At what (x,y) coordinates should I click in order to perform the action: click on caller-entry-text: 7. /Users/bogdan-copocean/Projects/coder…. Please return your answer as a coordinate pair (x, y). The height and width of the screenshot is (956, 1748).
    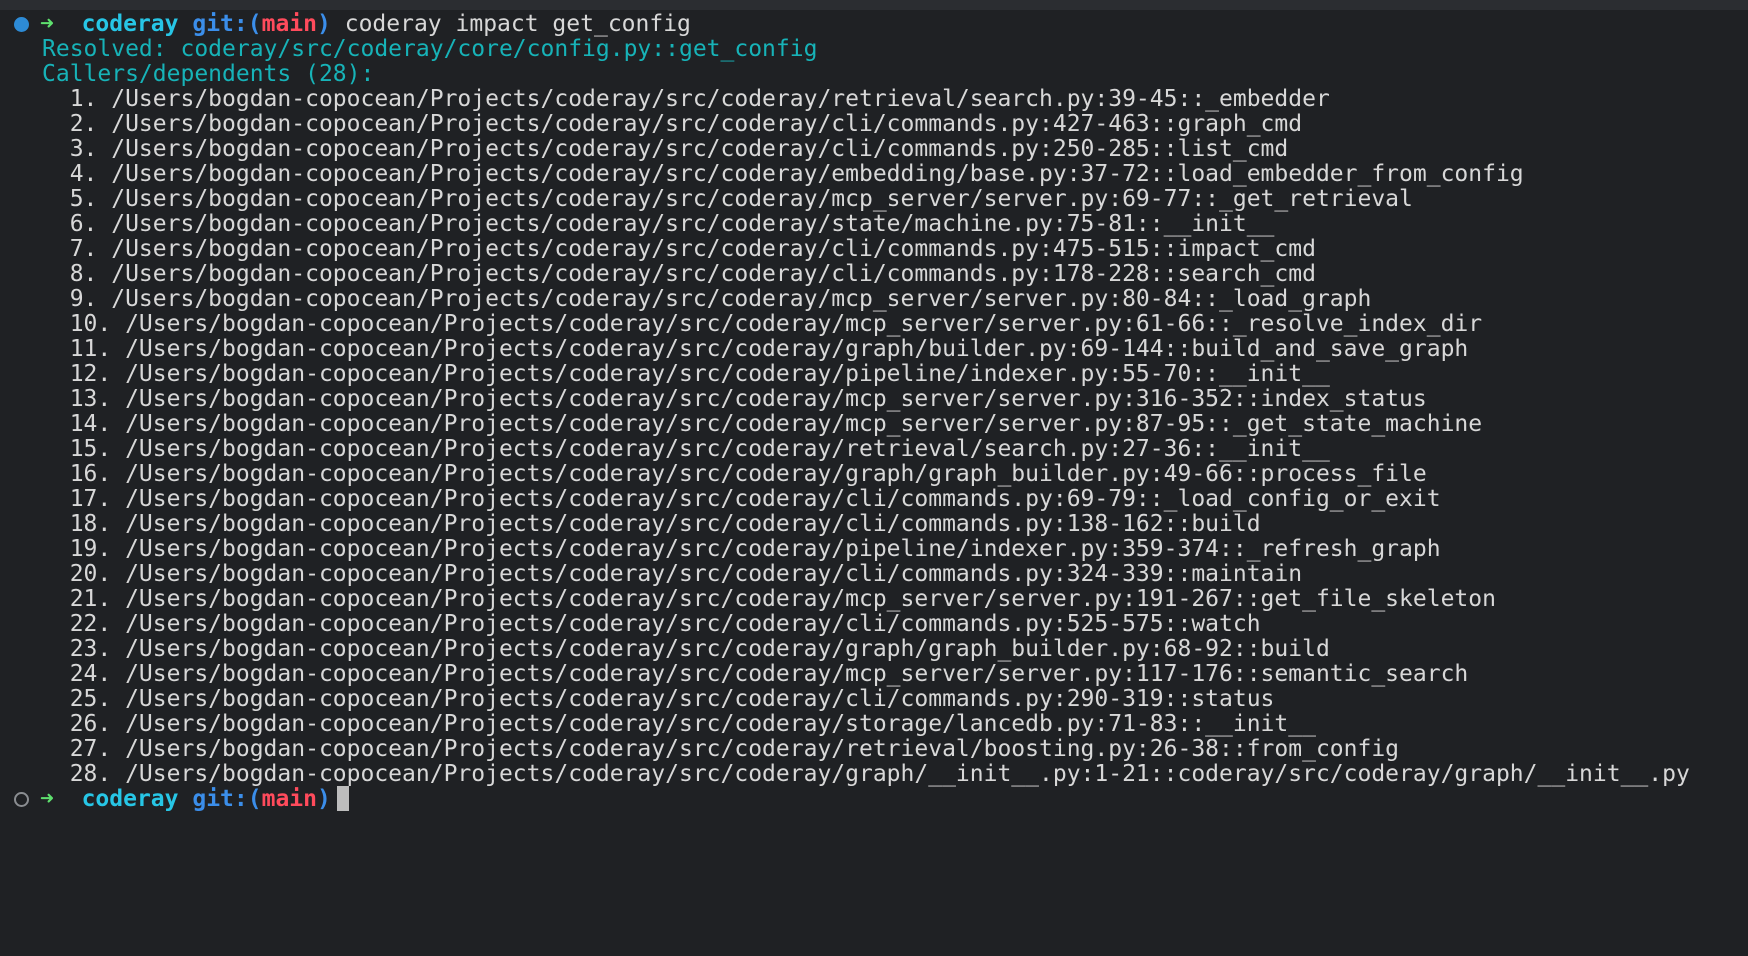
    Looking at the image, I should click on (679, 249).